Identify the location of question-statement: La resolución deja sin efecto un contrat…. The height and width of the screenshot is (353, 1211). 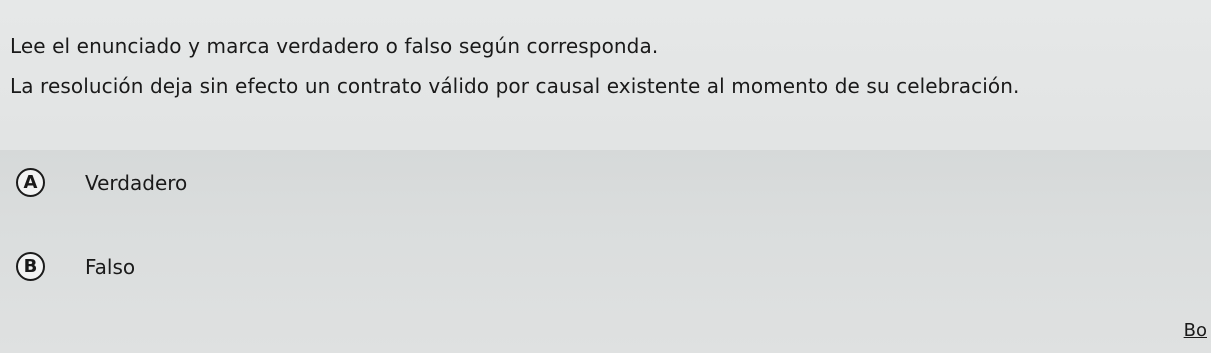
(515, 86).